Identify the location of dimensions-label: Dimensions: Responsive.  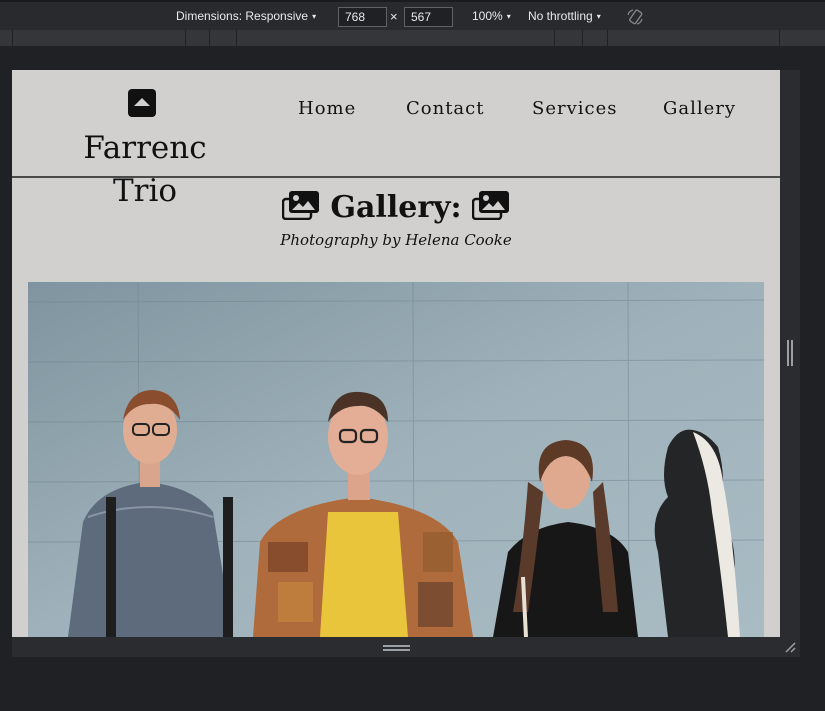
(242, 16).